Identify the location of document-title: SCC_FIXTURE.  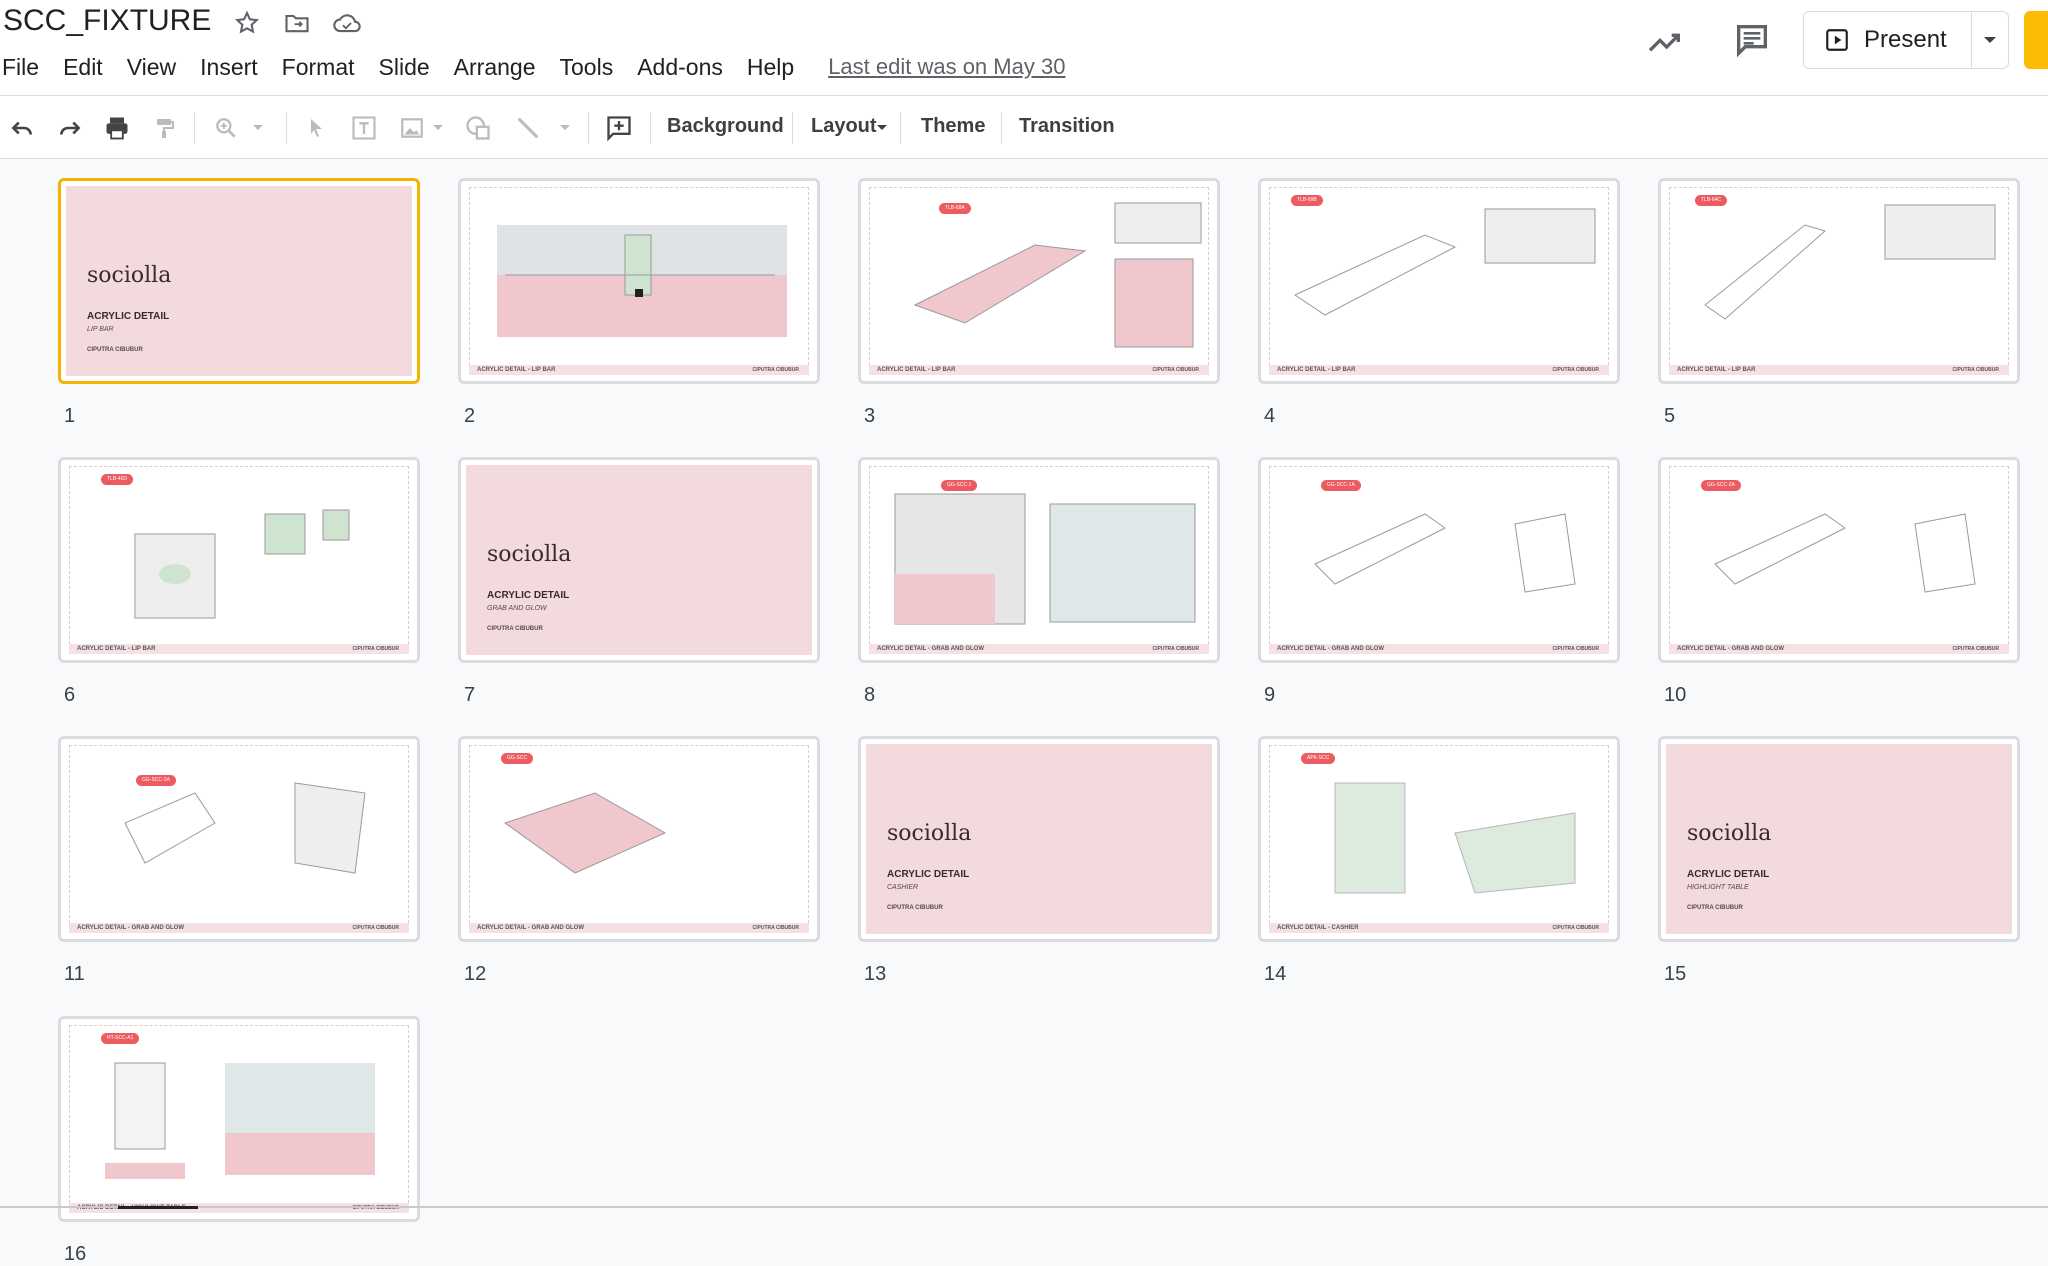
(107, 21).